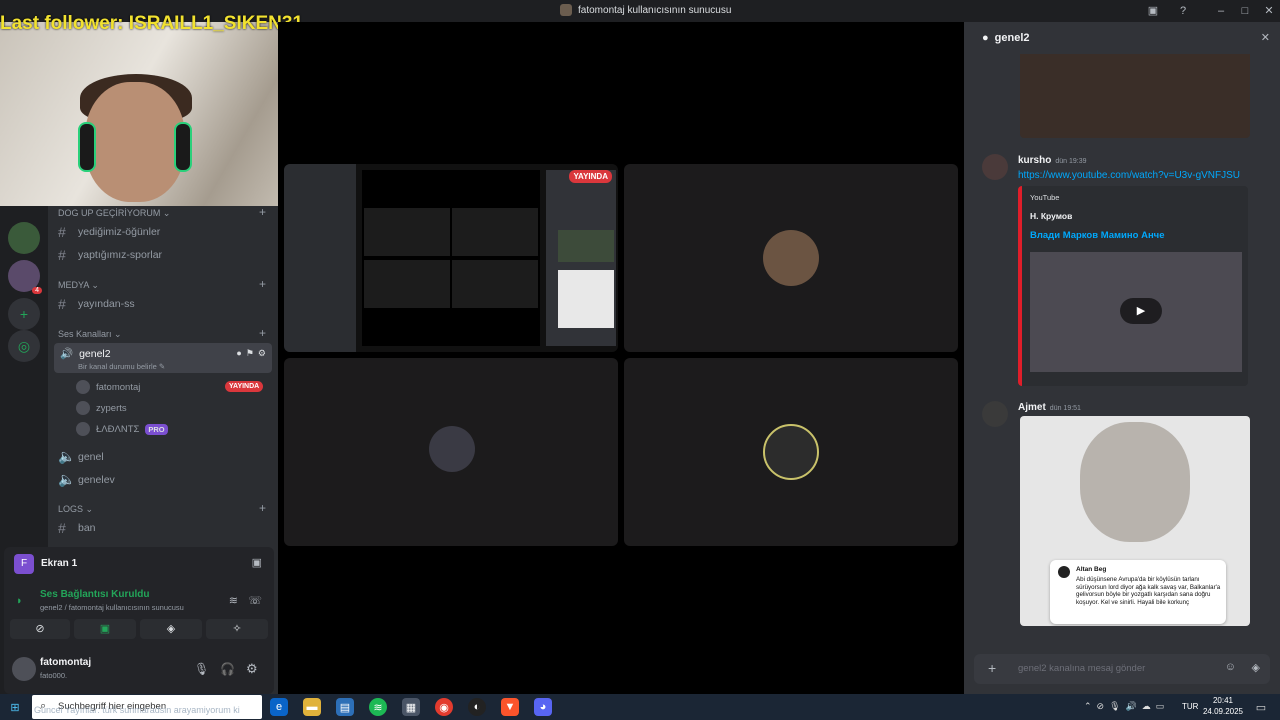 This screenshot has height=720, width=1280. Describe the element at coordinates (201, 669) in the screenshot. I see `mic-icon: 🎙` at that location.